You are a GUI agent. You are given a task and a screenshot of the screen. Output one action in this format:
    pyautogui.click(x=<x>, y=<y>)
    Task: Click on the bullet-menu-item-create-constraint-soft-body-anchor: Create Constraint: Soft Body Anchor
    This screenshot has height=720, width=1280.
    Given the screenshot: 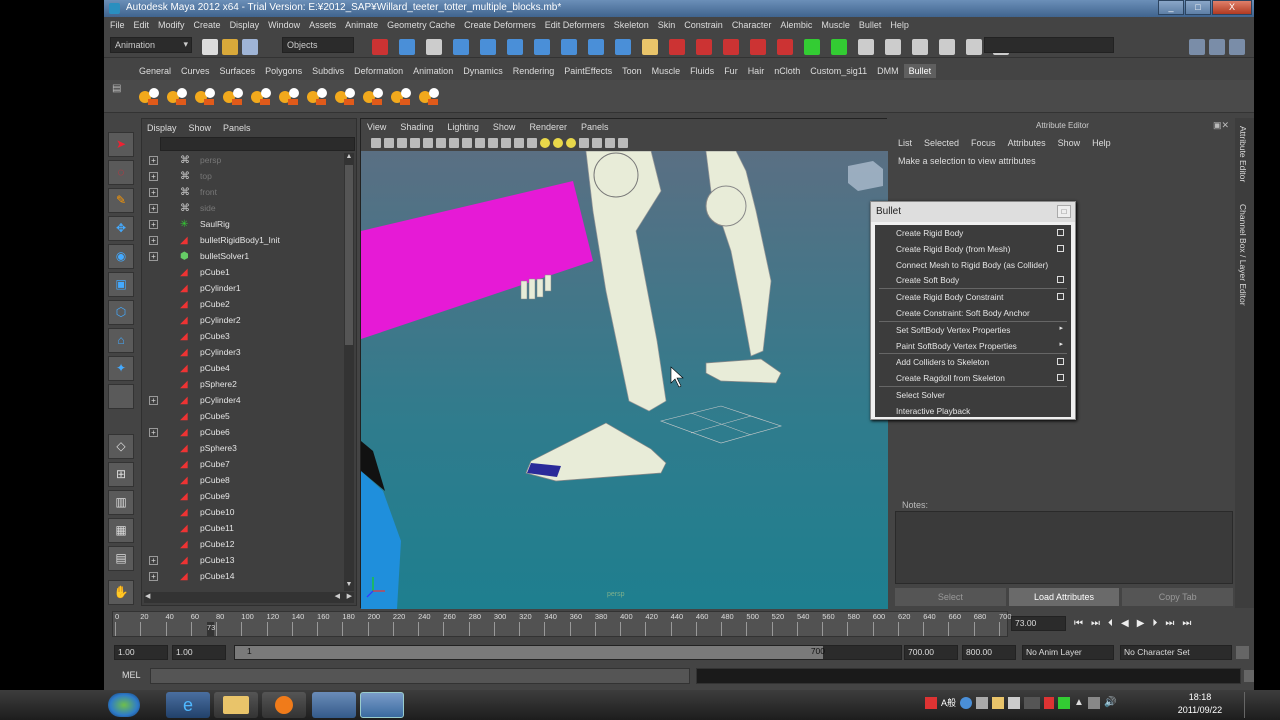 What is the action you would take?
    pyautogui.click(x=973, y=313)
    